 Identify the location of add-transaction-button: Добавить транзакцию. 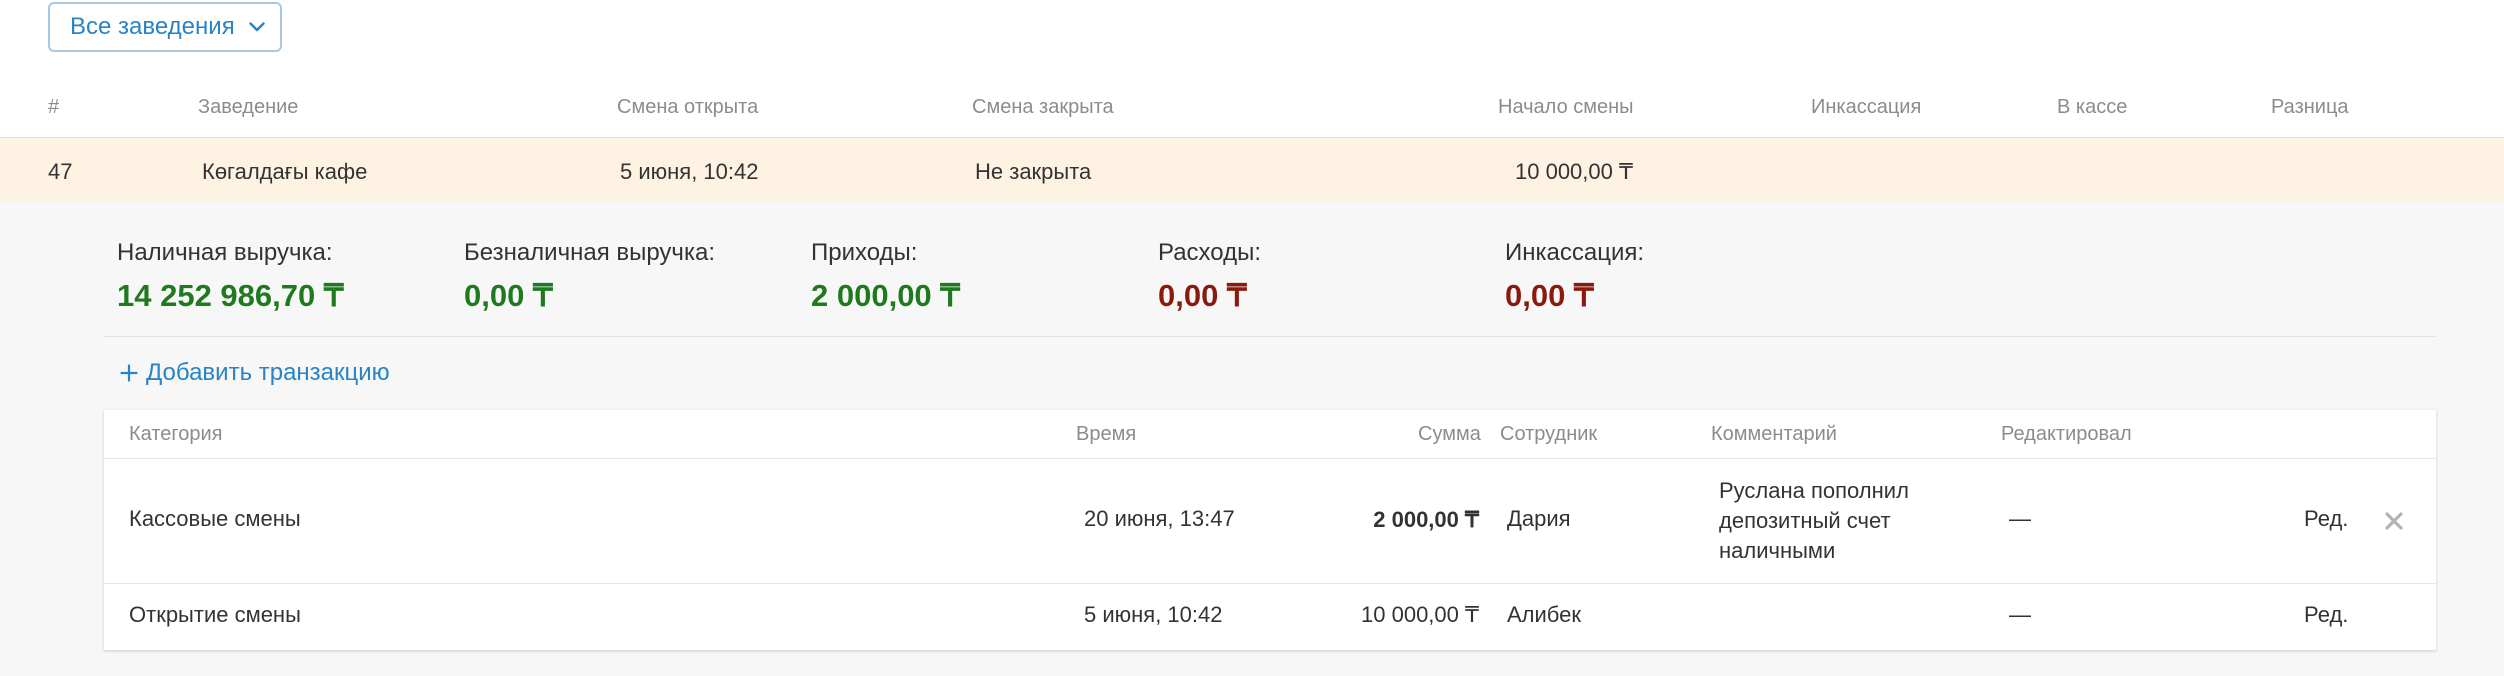
(255, 373).